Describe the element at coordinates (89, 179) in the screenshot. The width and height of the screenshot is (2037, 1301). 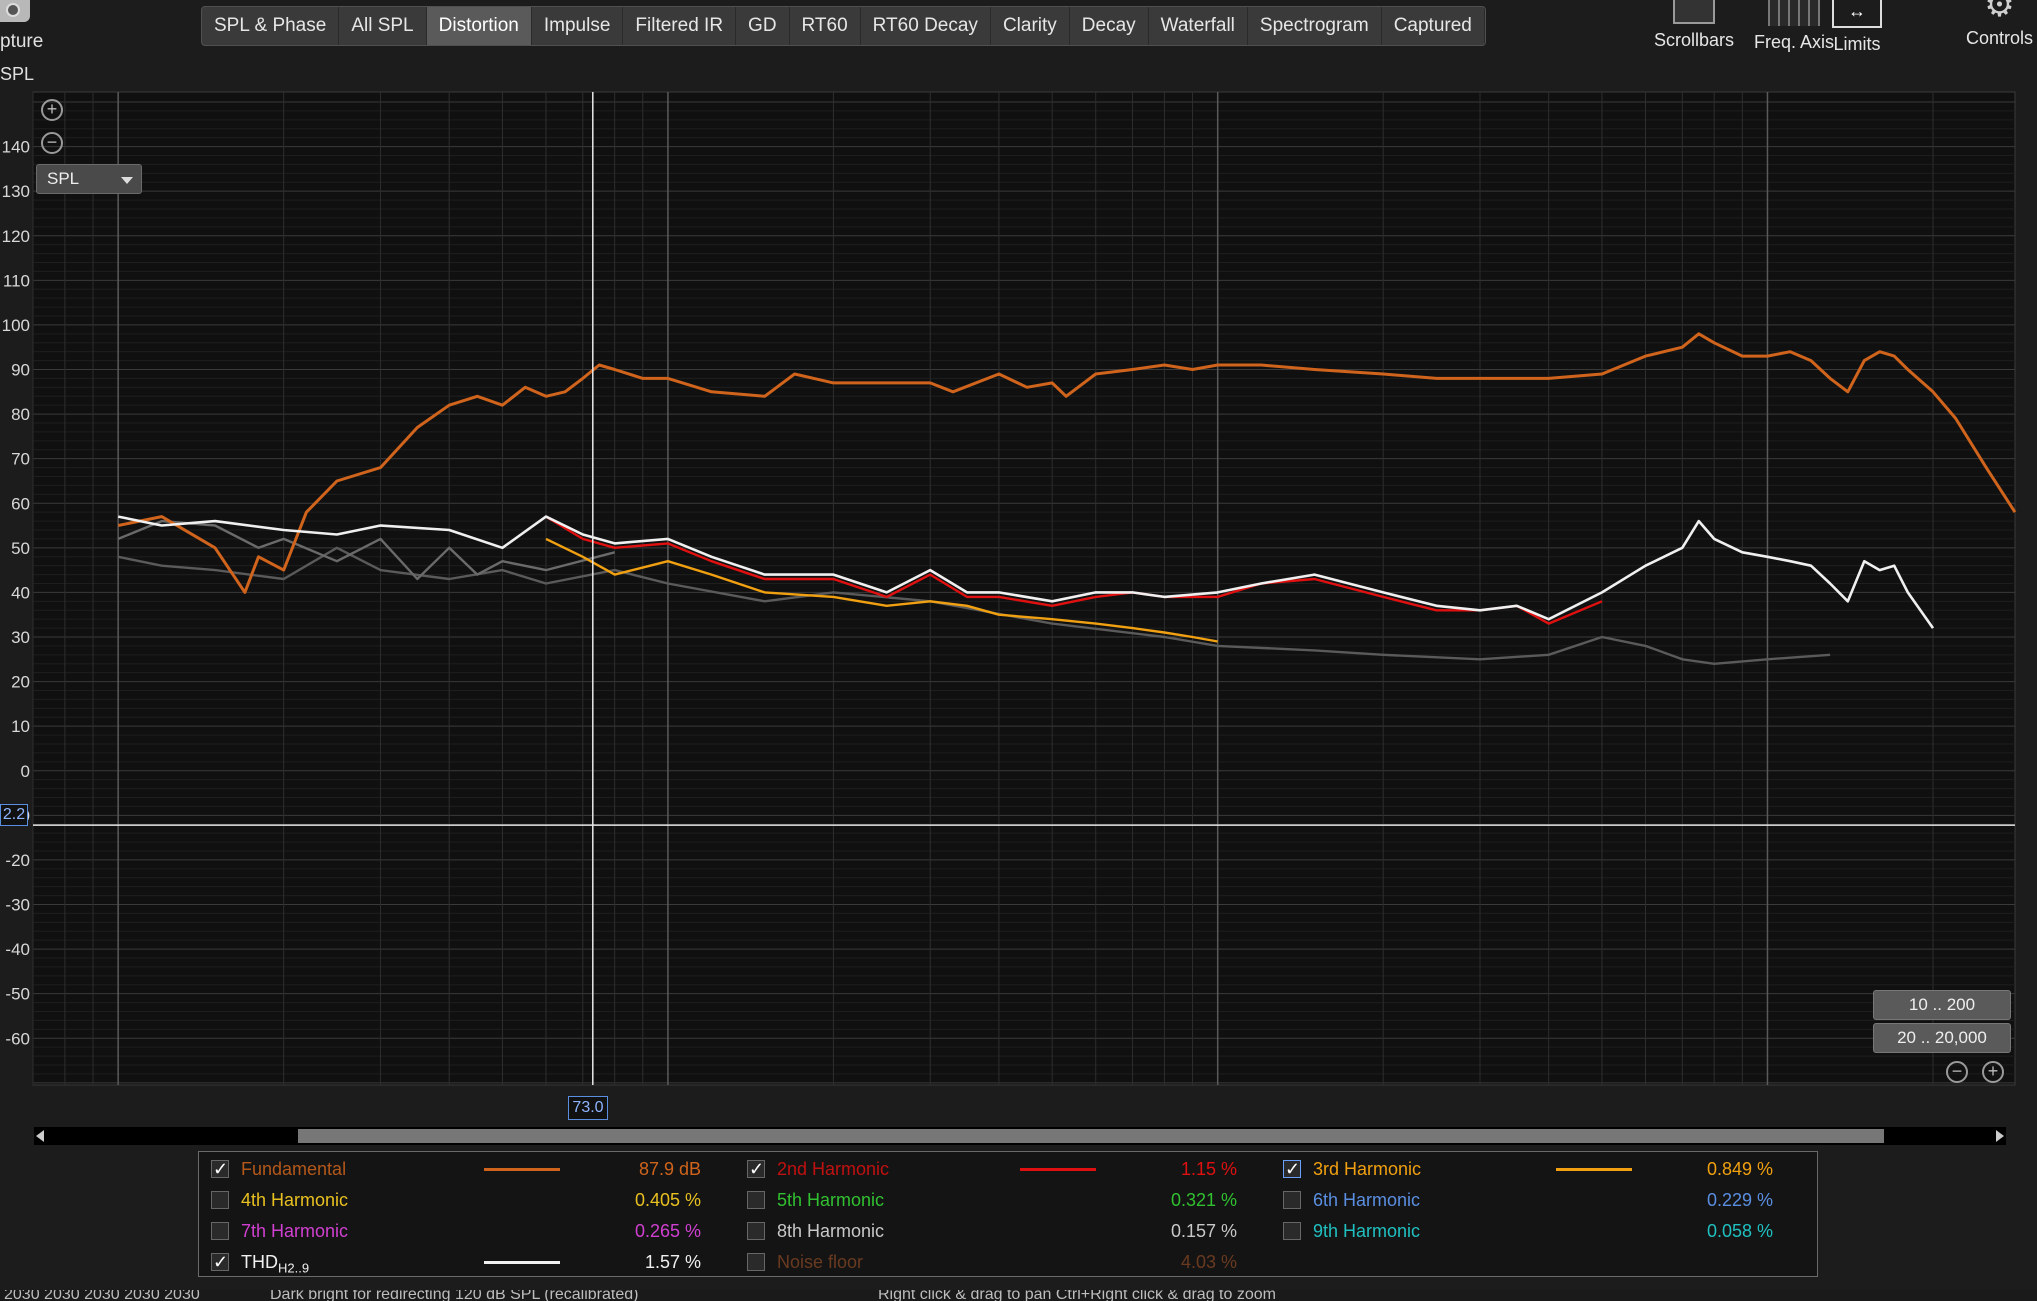
I see `y-scale-select: SPL` at that location.